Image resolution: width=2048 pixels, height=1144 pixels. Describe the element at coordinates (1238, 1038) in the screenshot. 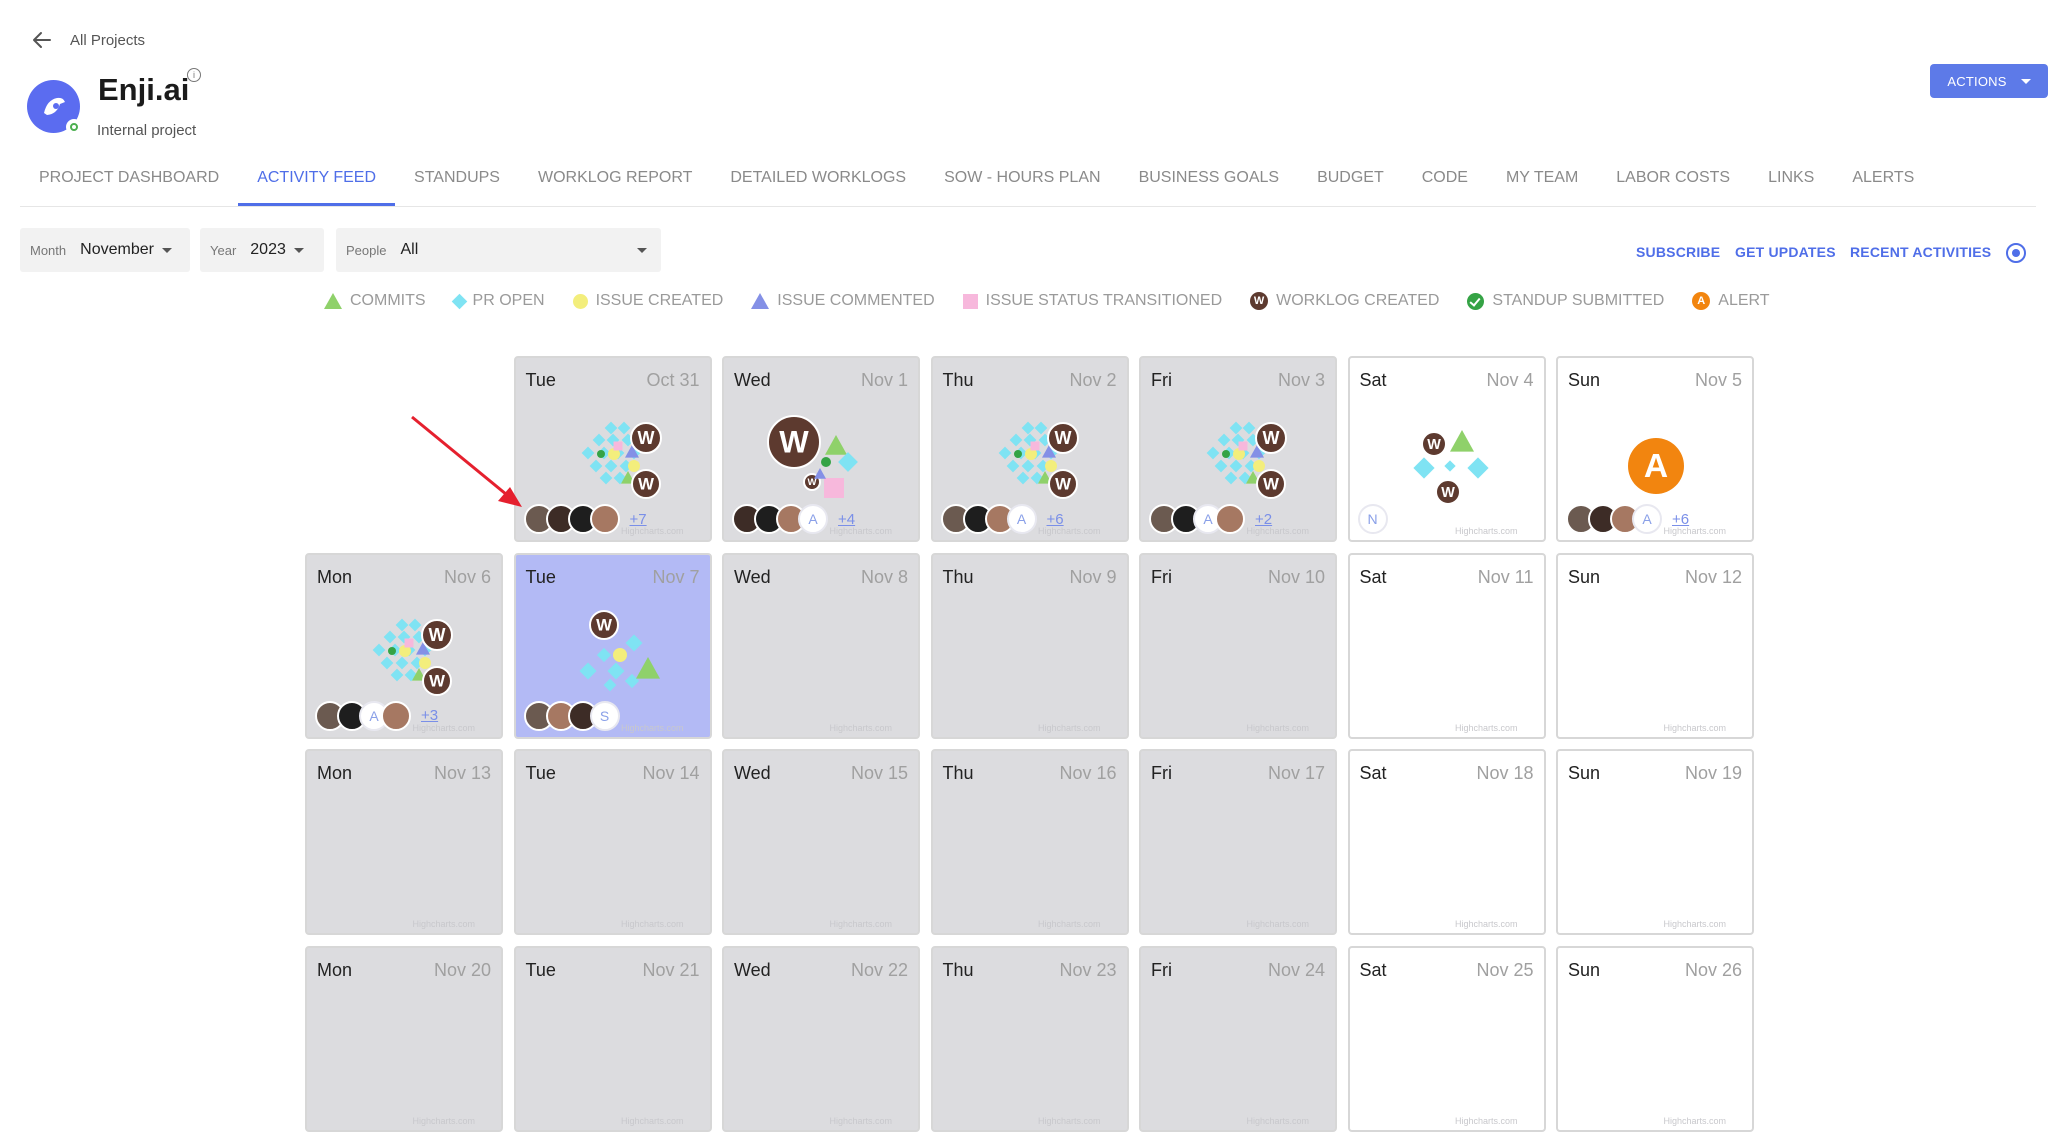

I see `day-cell: Fri Nov 24 Highcharts.com` at that location.